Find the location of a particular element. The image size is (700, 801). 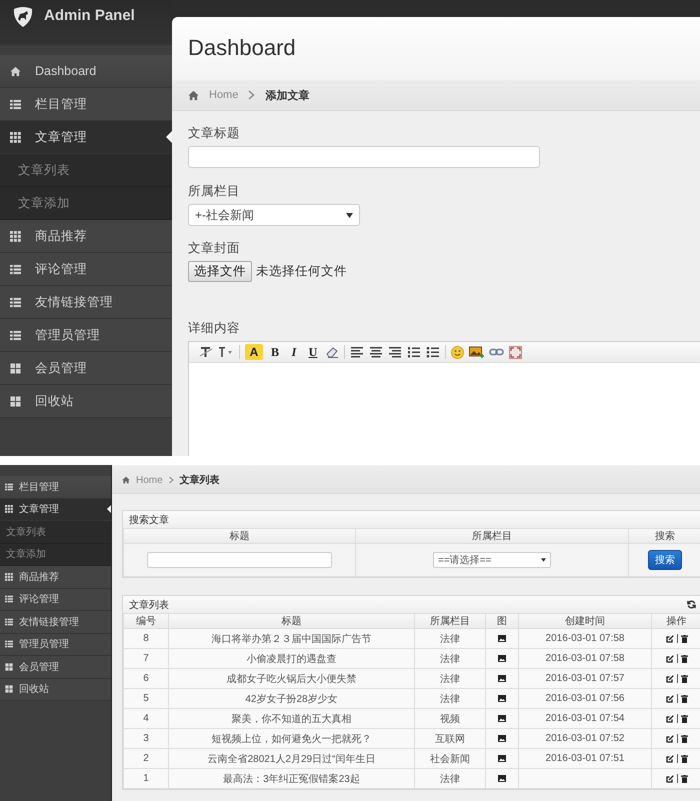

numbered-list-icon is located at coordinates (414, 352).